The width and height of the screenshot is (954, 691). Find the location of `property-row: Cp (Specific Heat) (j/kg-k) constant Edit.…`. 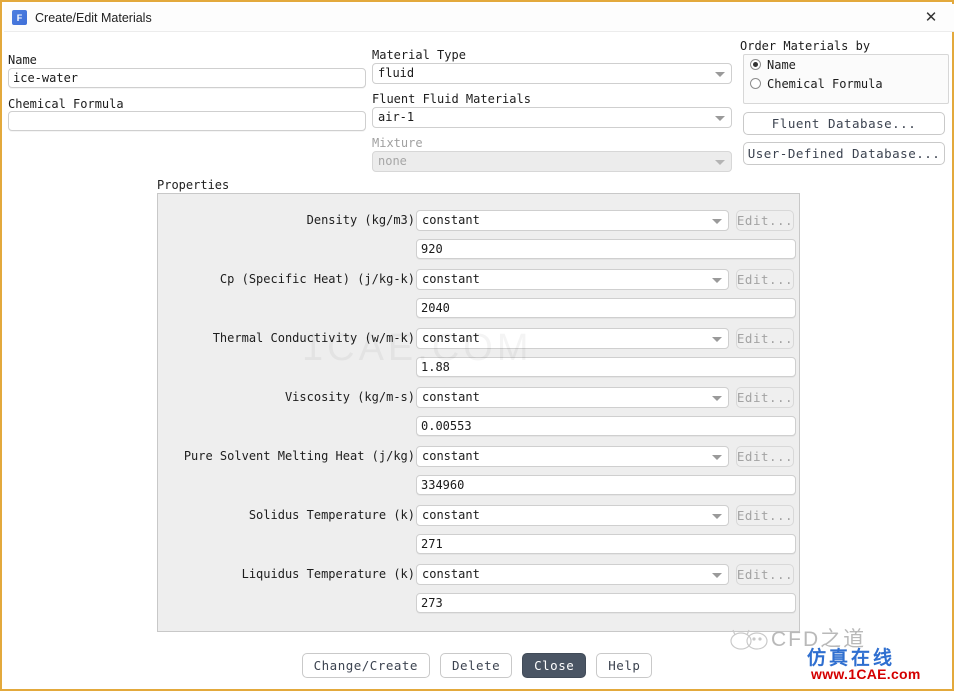

property-row: Cp (Specific Heat) (j/kg-k) constant Edit.… is located at coordinates (479, 290).